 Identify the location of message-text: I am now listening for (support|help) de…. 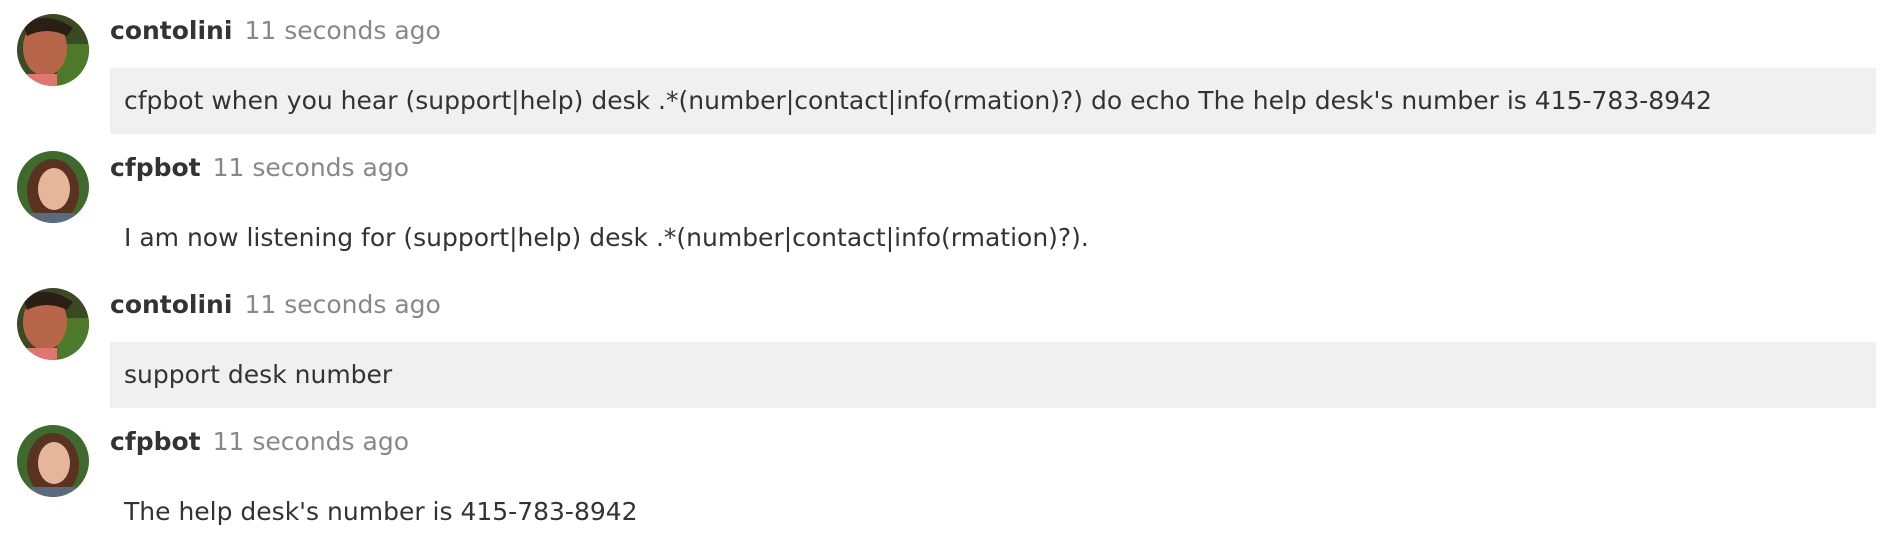
(606, 237).